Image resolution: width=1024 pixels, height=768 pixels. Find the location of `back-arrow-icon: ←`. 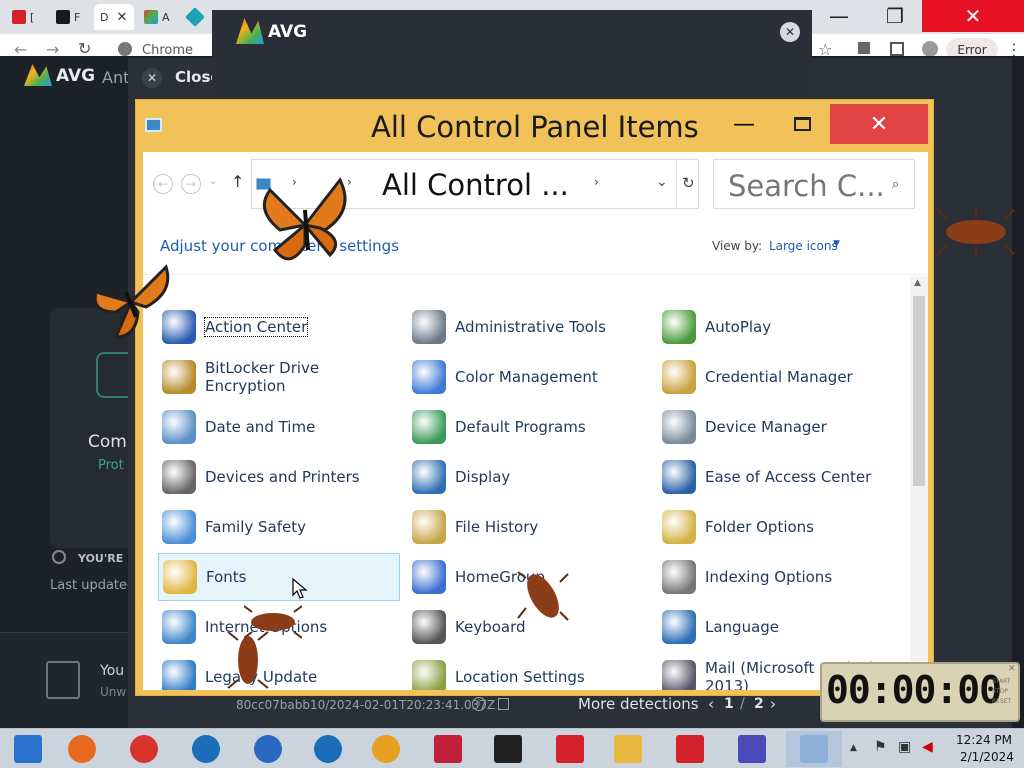

back-arrow-icon: ← is located at coordinates (163, 184).